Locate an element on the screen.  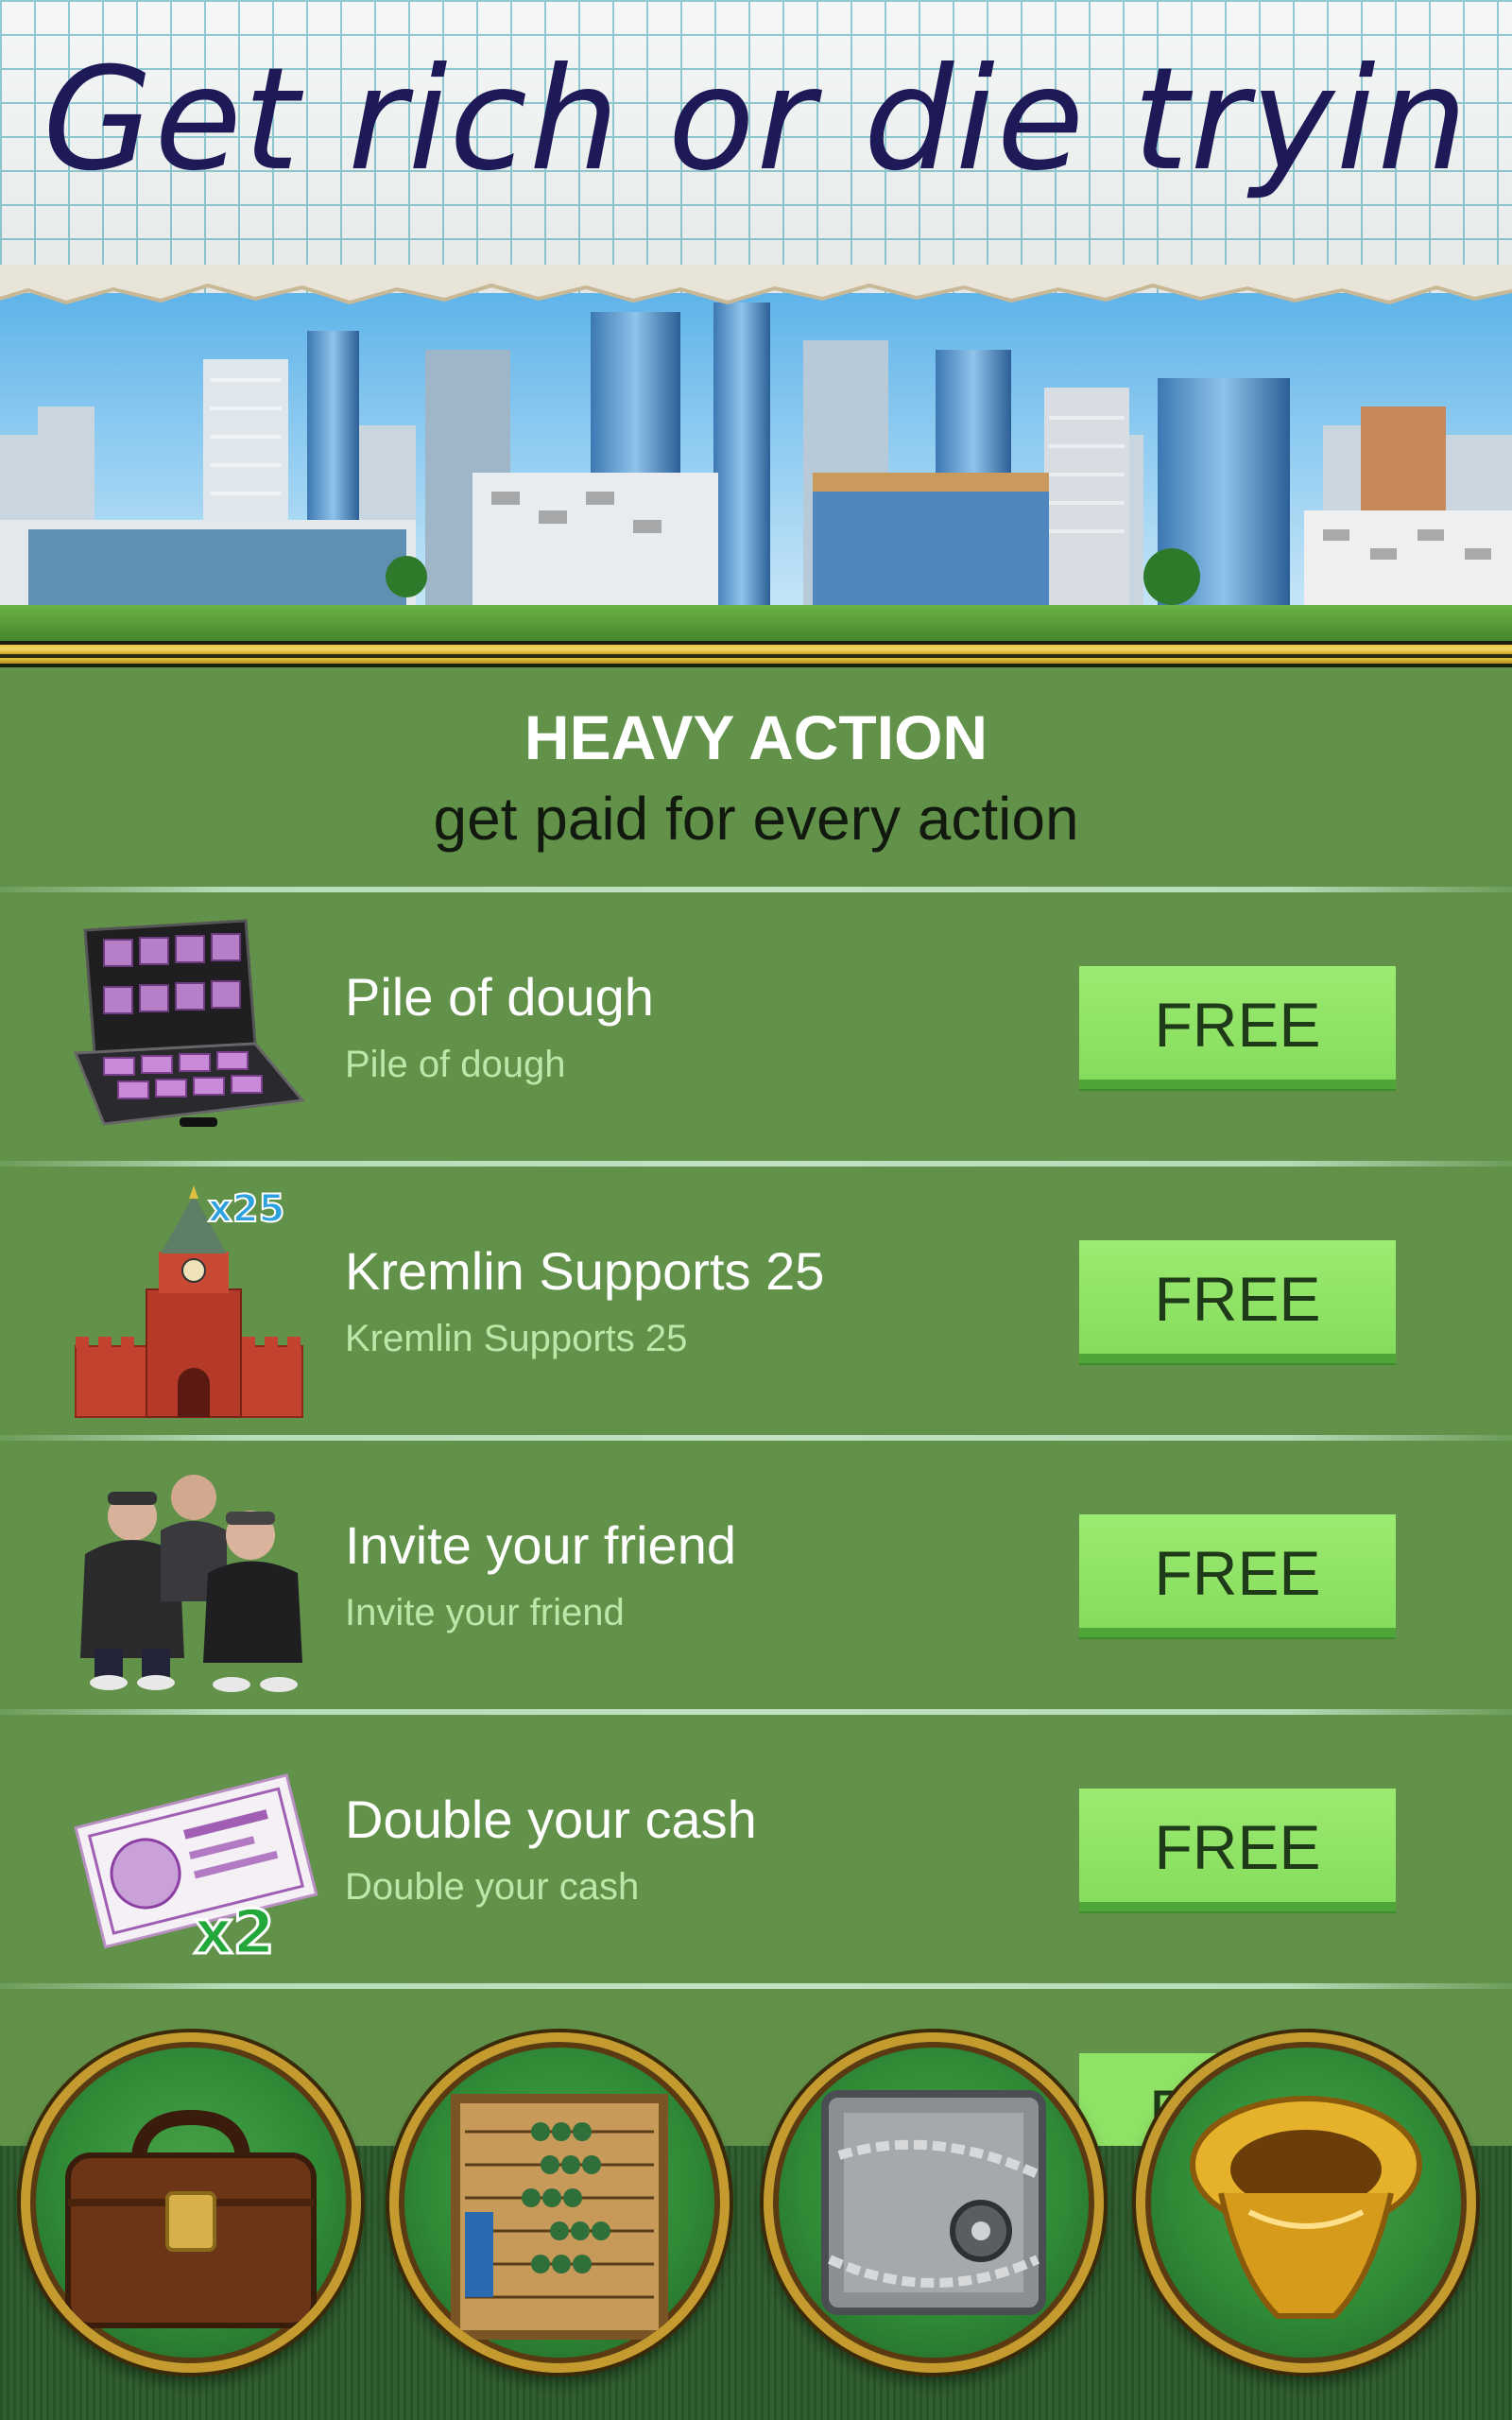
torn-paper-edge is located at coordinates (756, 285).